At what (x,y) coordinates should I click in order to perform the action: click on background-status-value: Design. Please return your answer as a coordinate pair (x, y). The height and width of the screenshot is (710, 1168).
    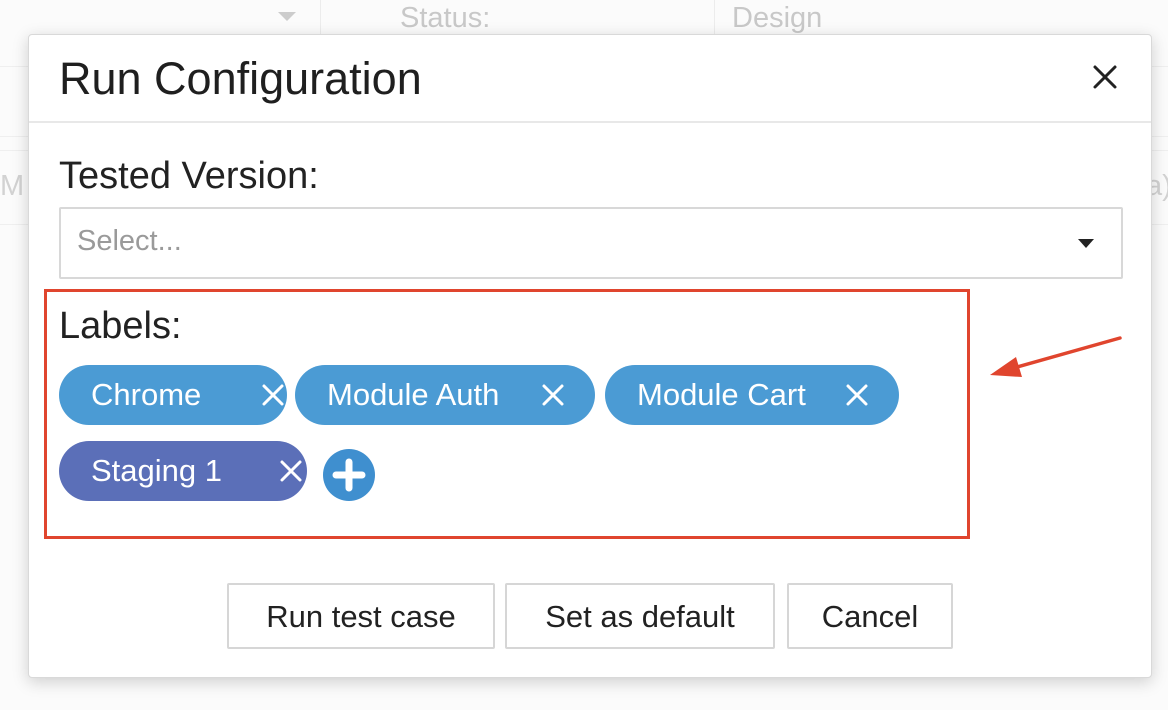
    Looking at the image, I should click on (777, 18).